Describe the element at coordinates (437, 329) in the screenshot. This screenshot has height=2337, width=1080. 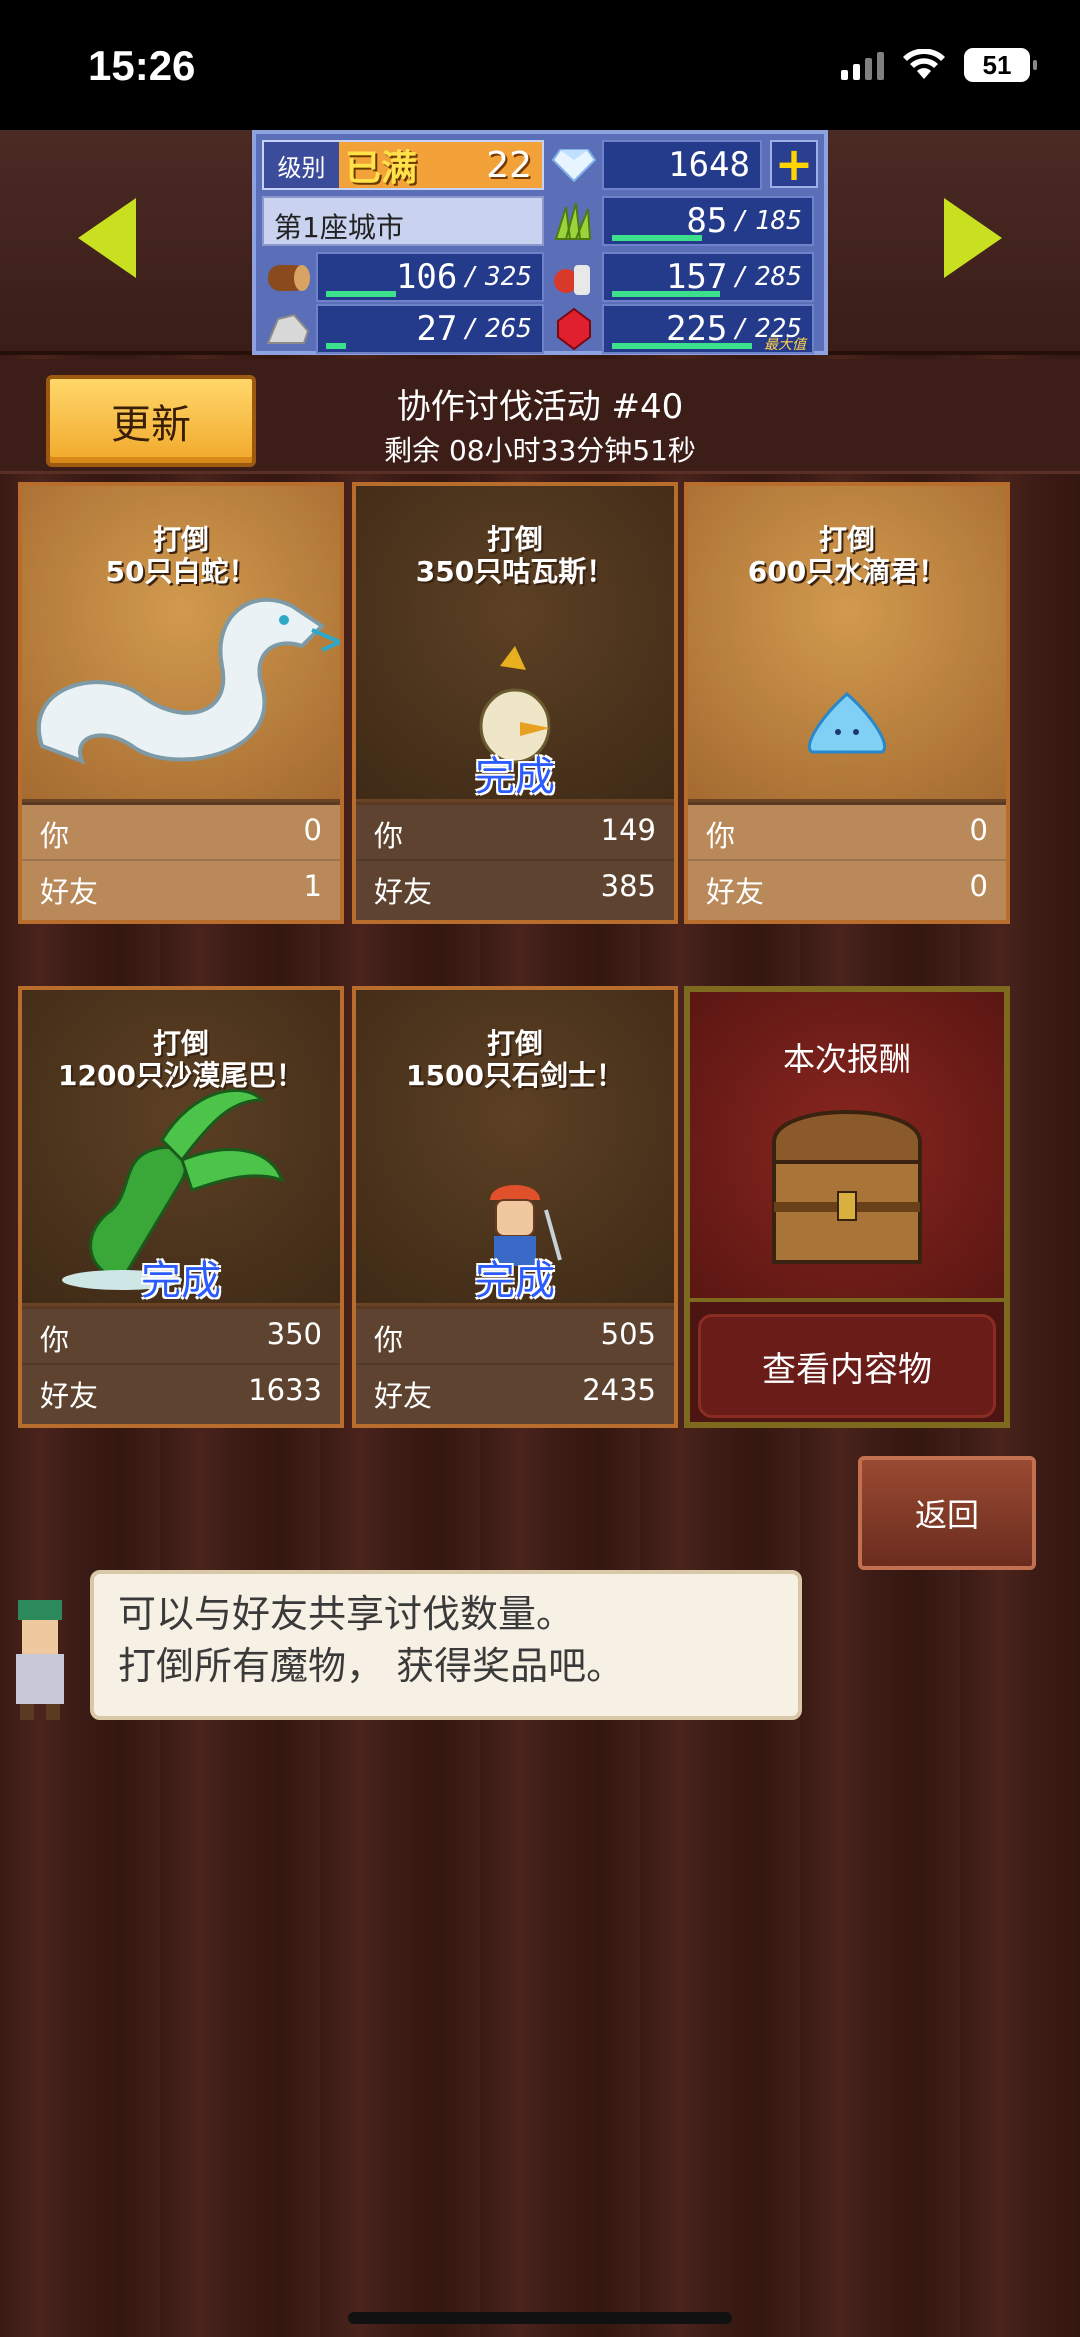
I see `stone-current: 27` at that location.